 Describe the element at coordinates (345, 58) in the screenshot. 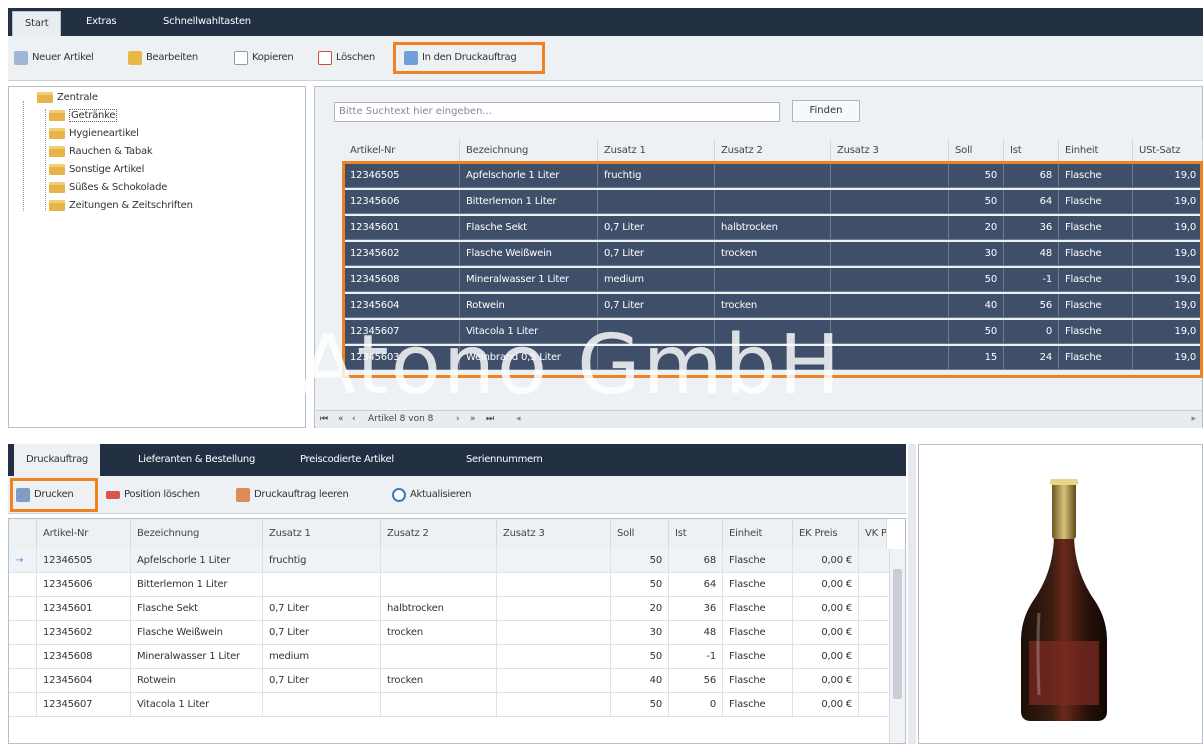

I see `delete-button: Löschen` at that location.